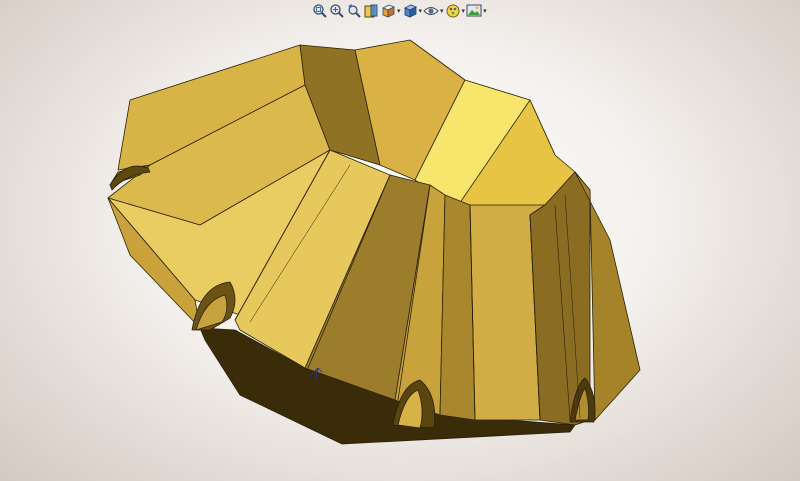  I want to click on apply-scene-icon, so click(474, 10).